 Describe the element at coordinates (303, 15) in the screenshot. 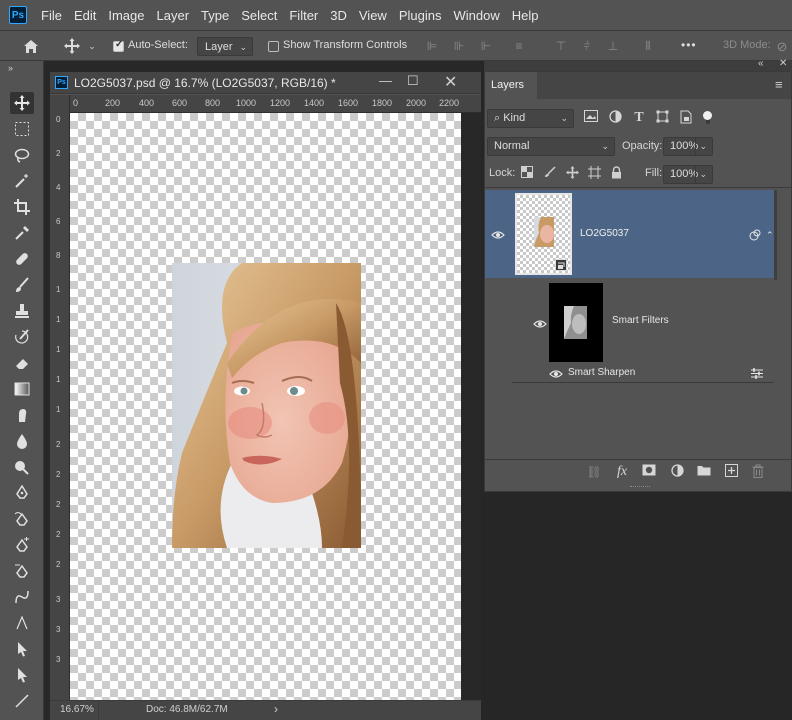

I see `menu-filter: Filter` at that location.